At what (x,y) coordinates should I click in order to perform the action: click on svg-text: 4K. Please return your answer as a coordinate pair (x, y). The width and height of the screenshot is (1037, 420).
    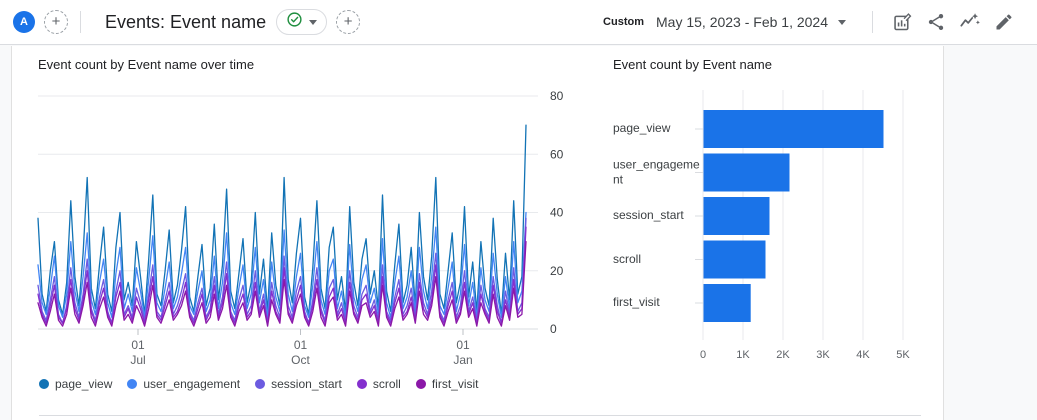
    Looking at the image, I should click on (863, 355).